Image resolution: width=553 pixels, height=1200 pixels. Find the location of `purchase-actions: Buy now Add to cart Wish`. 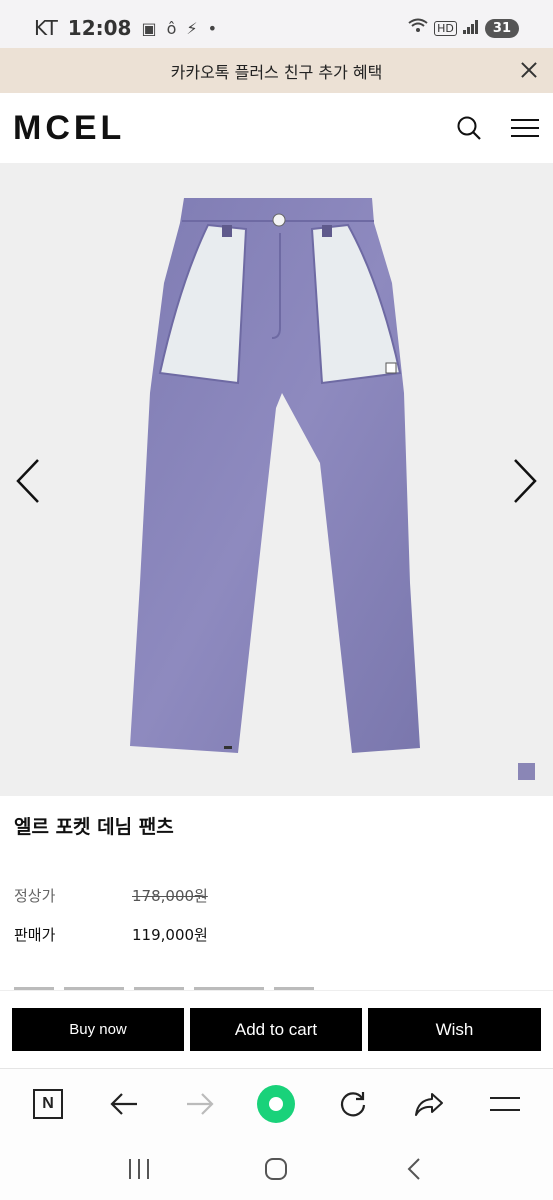

purchase-actions: Buy now Add to cart Wish is located at coordinates (276, 1029).